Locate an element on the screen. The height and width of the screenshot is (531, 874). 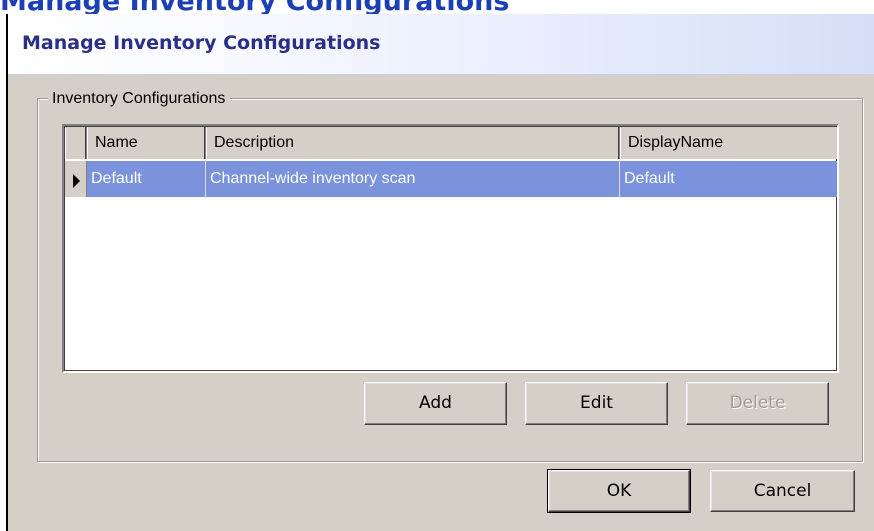
cell-description: Channel-wide inventory scan is located at coordinates (413, 179).